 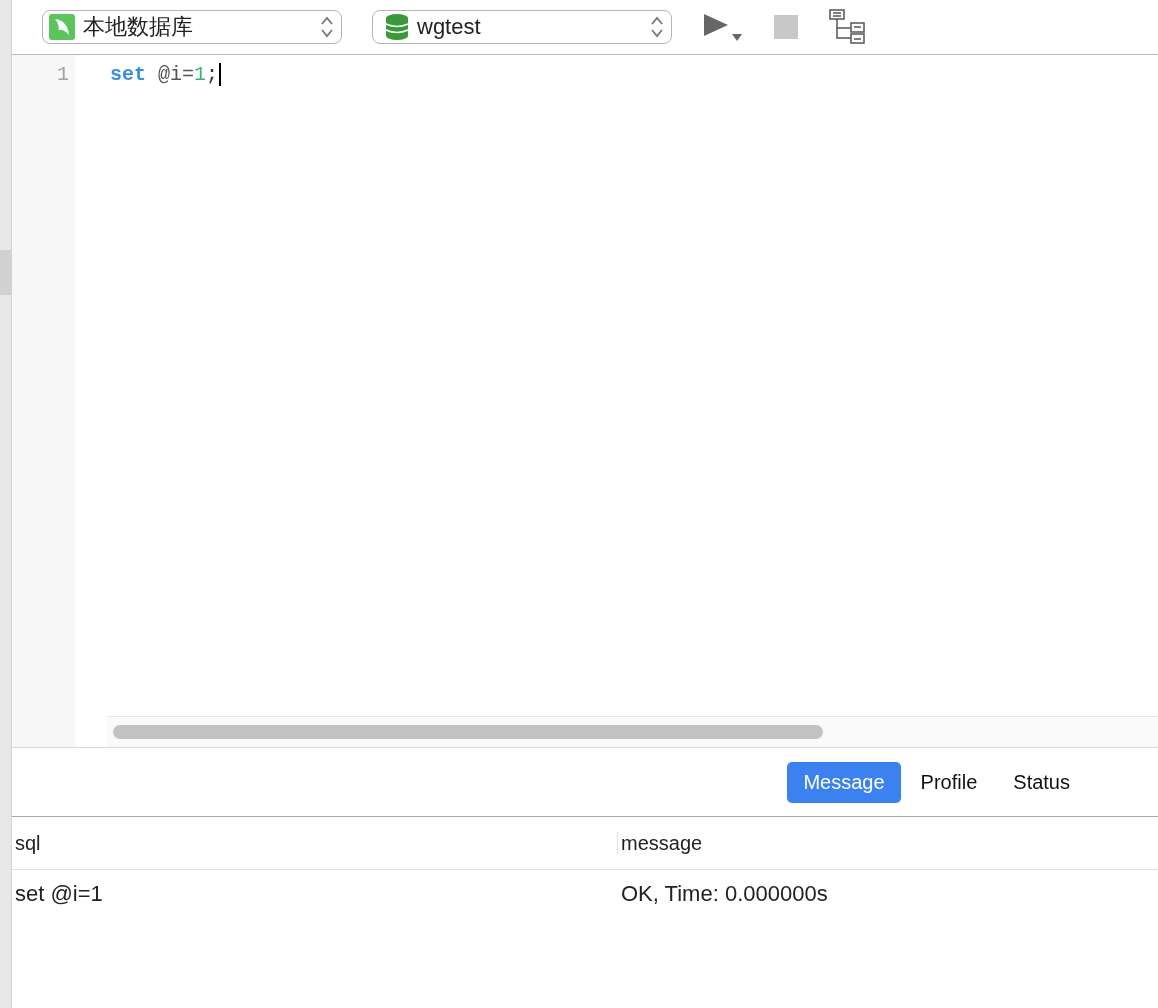 I want to click on table-cell-text: set @i=1, so click(x=59, y=894).